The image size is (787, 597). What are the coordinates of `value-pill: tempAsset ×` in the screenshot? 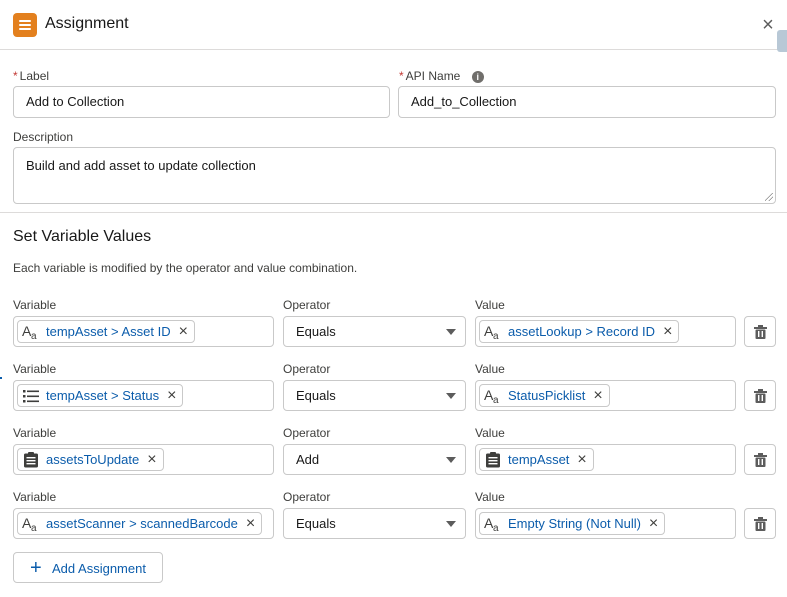 It's located at (536, 459).